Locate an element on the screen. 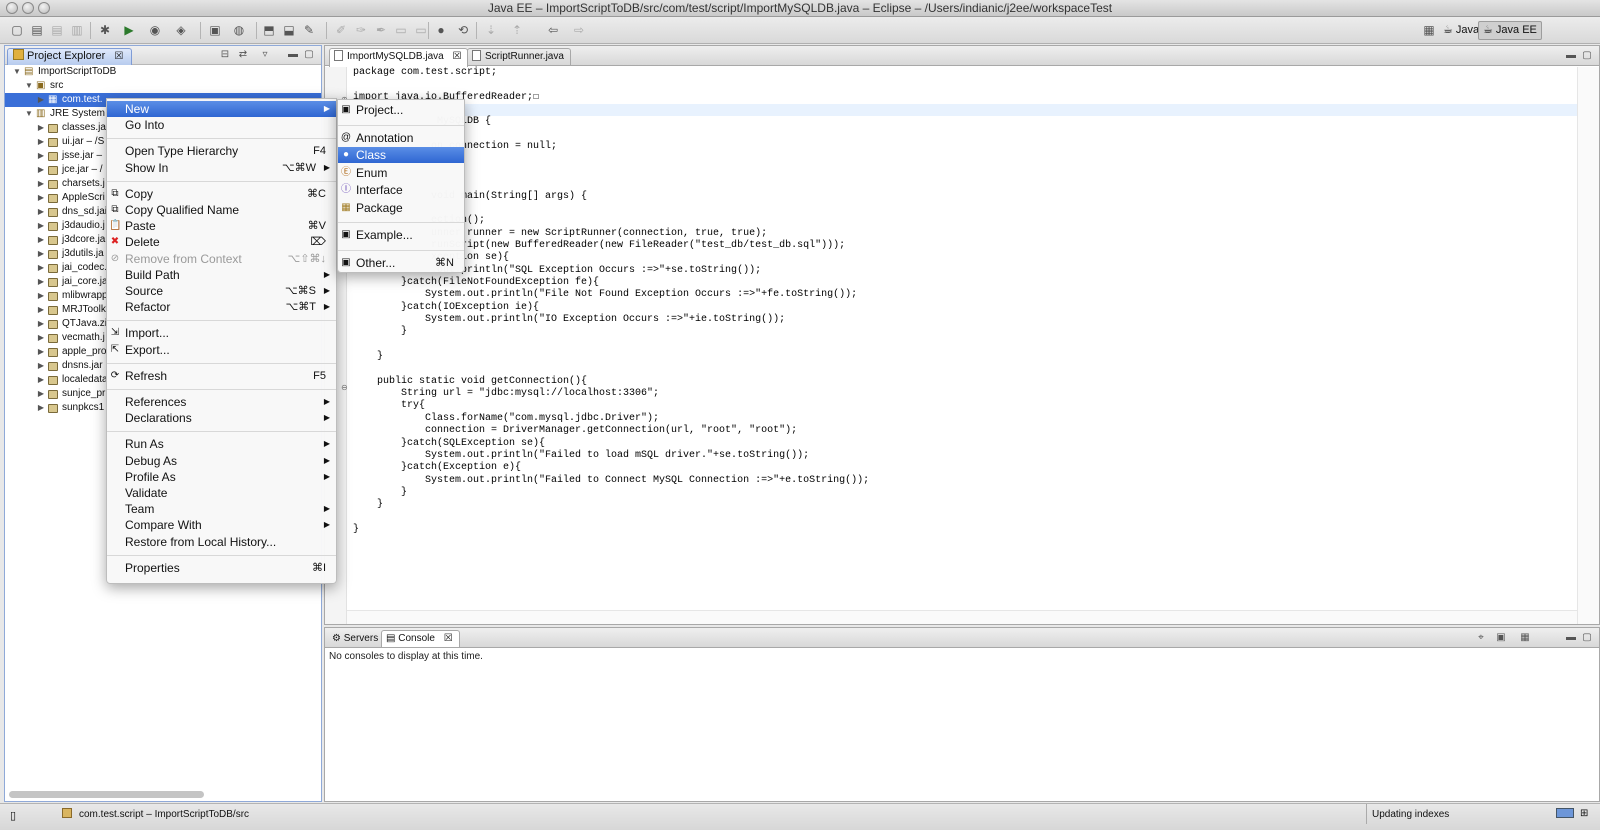  tree-item: ▼ ▤ ImportScriptToDB is located at coordinates (163, 72).